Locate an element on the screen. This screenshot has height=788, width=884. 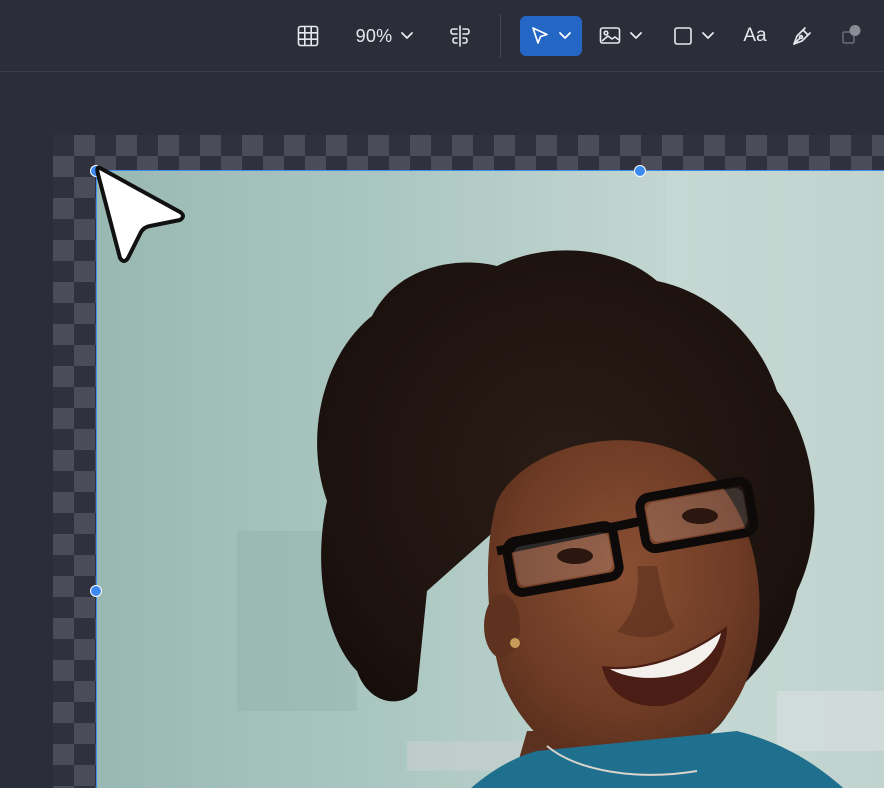
align-center-icon is located at coordinates (460, 36).